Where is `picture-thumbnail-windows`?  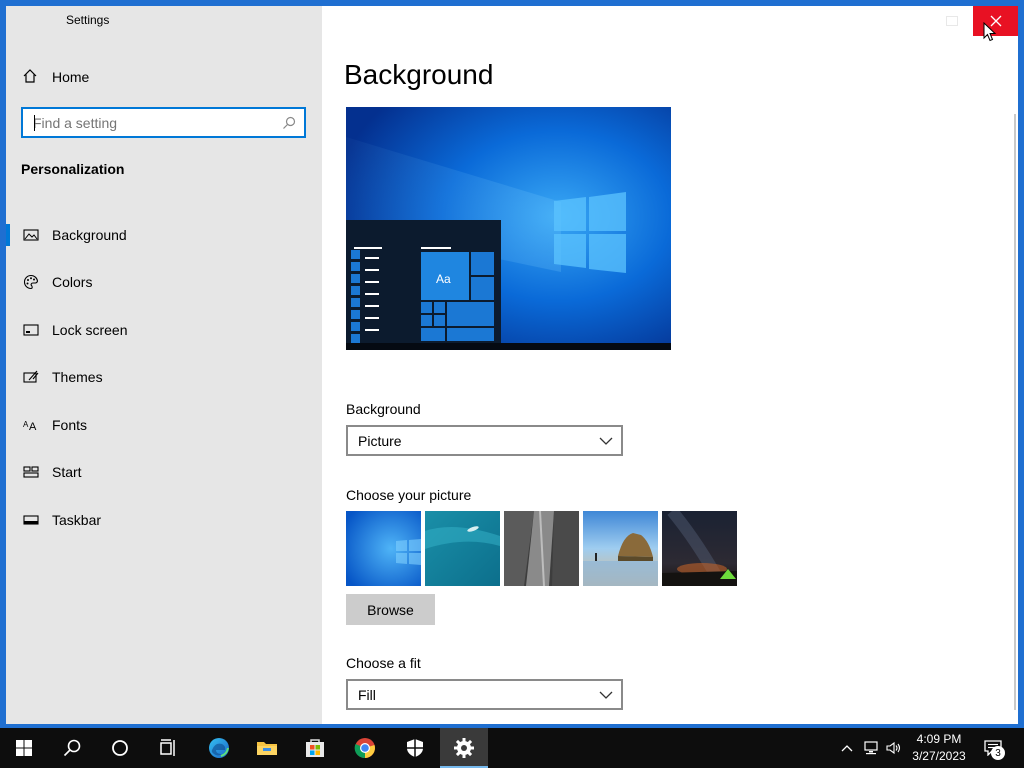
picture-thumbnail-windows is located at coordinates (383, 548).